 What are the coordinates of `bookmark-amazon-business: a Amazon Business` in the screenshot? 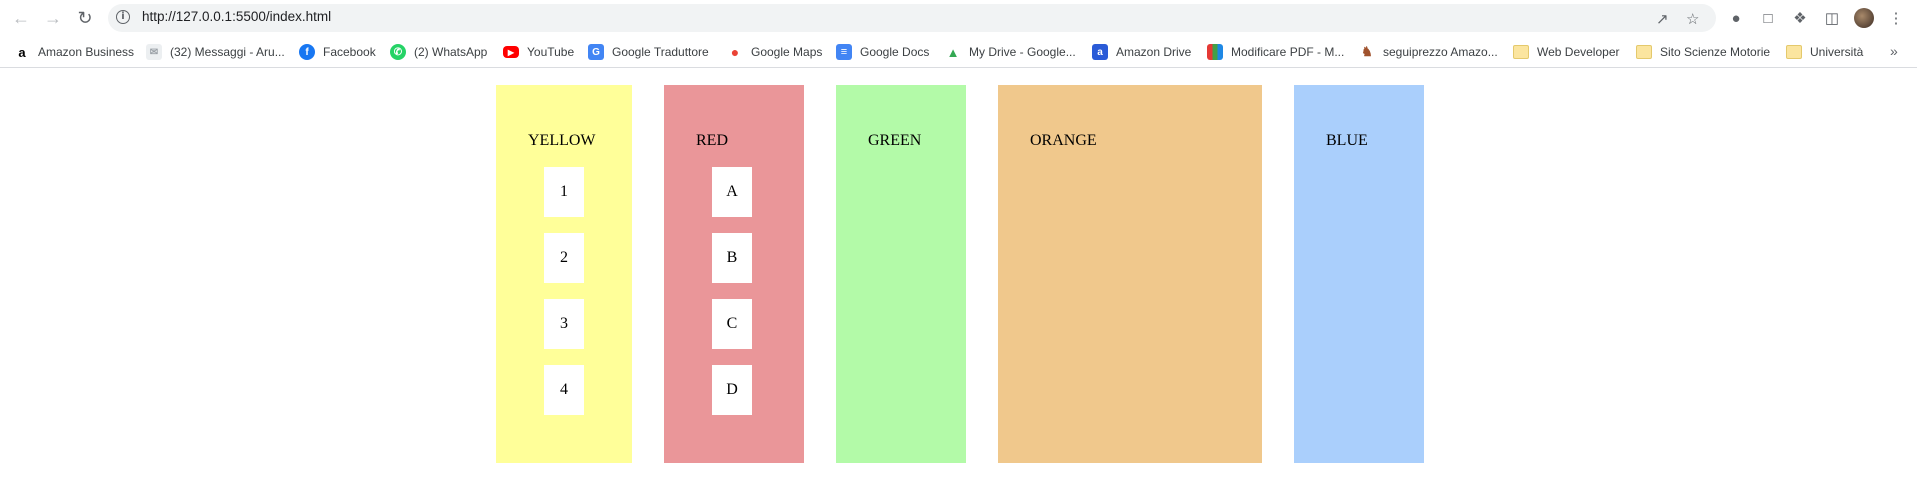 It's located at (74, 52).